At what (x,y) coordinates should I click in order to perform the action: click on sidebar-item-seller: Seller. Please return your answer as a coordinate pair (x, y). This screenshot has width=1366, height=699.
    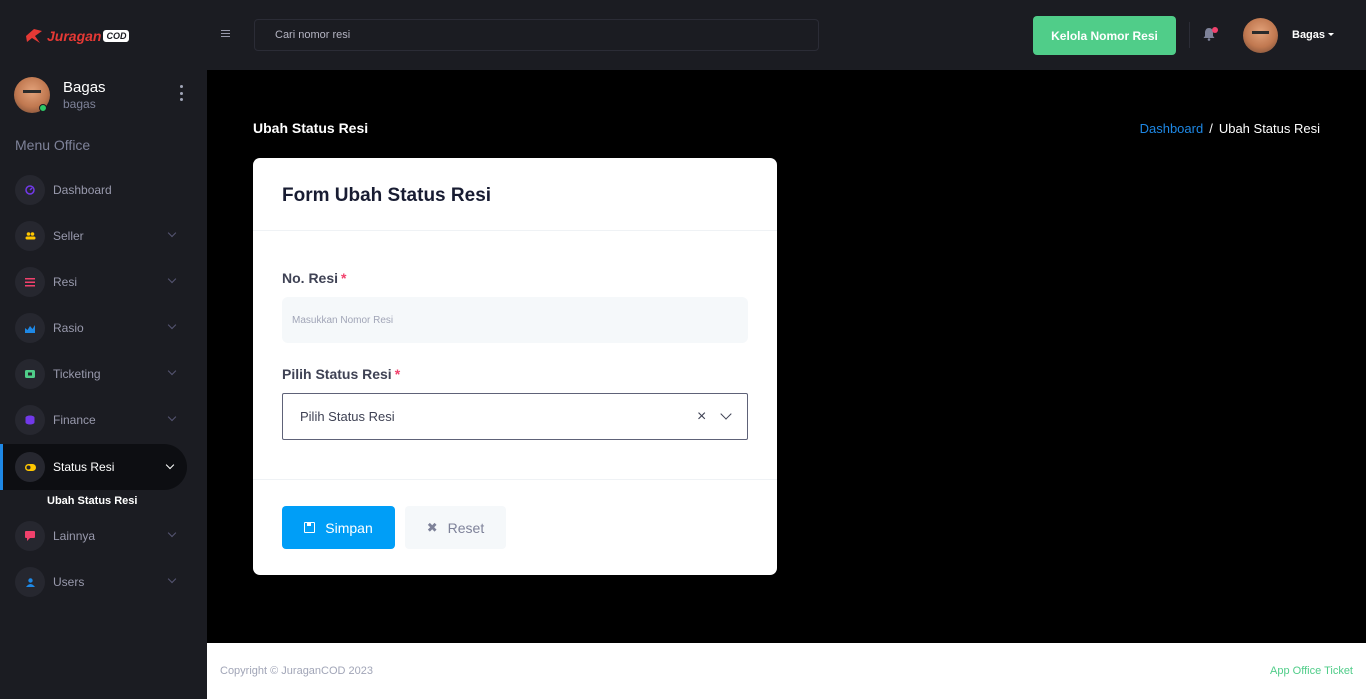
    Looking at the image, I should click on (101, 236).